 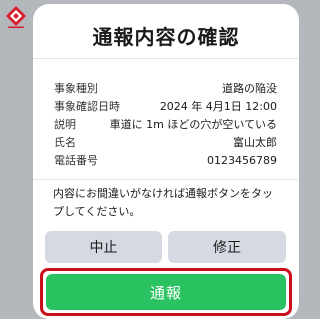 What do you see at coordinates (76, 88) in the screenshot?
I see `detail-label: 事象種別` at bounding box center [76, 88].